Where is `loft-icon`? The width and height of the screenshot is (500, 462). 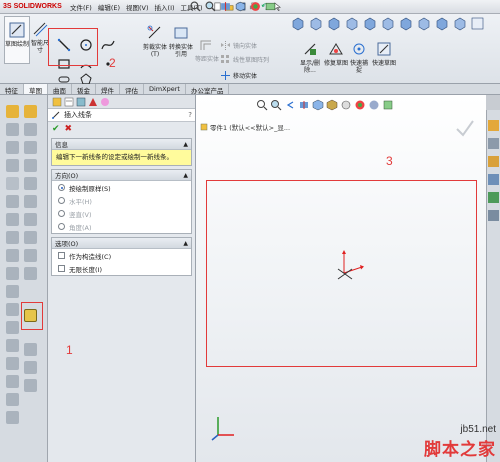 loft-icon is located at coordinates (12, 165).